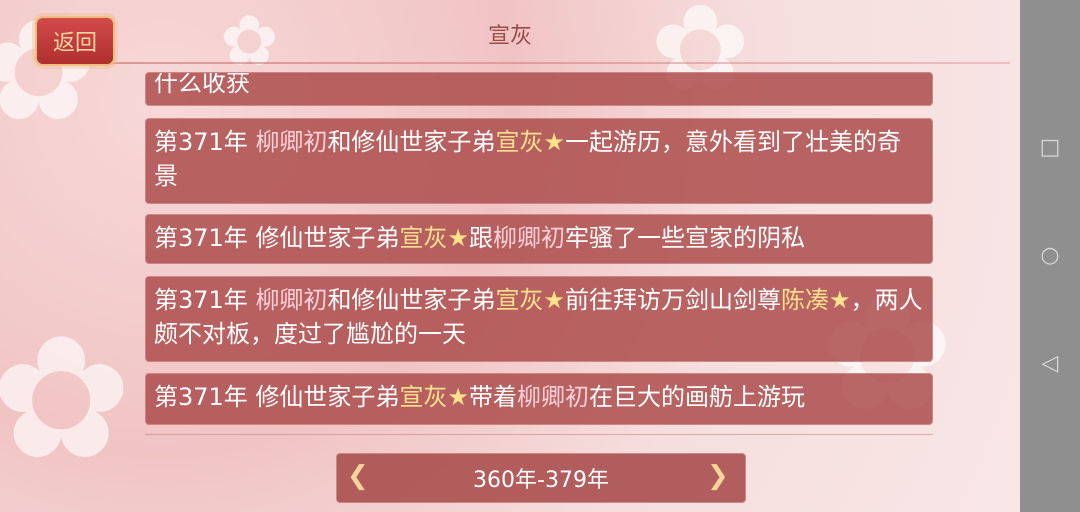 This screenshot has width=1080, height=512. I want to click on event-text: 前往拜访万剑山剑尊, so click(672, 300).